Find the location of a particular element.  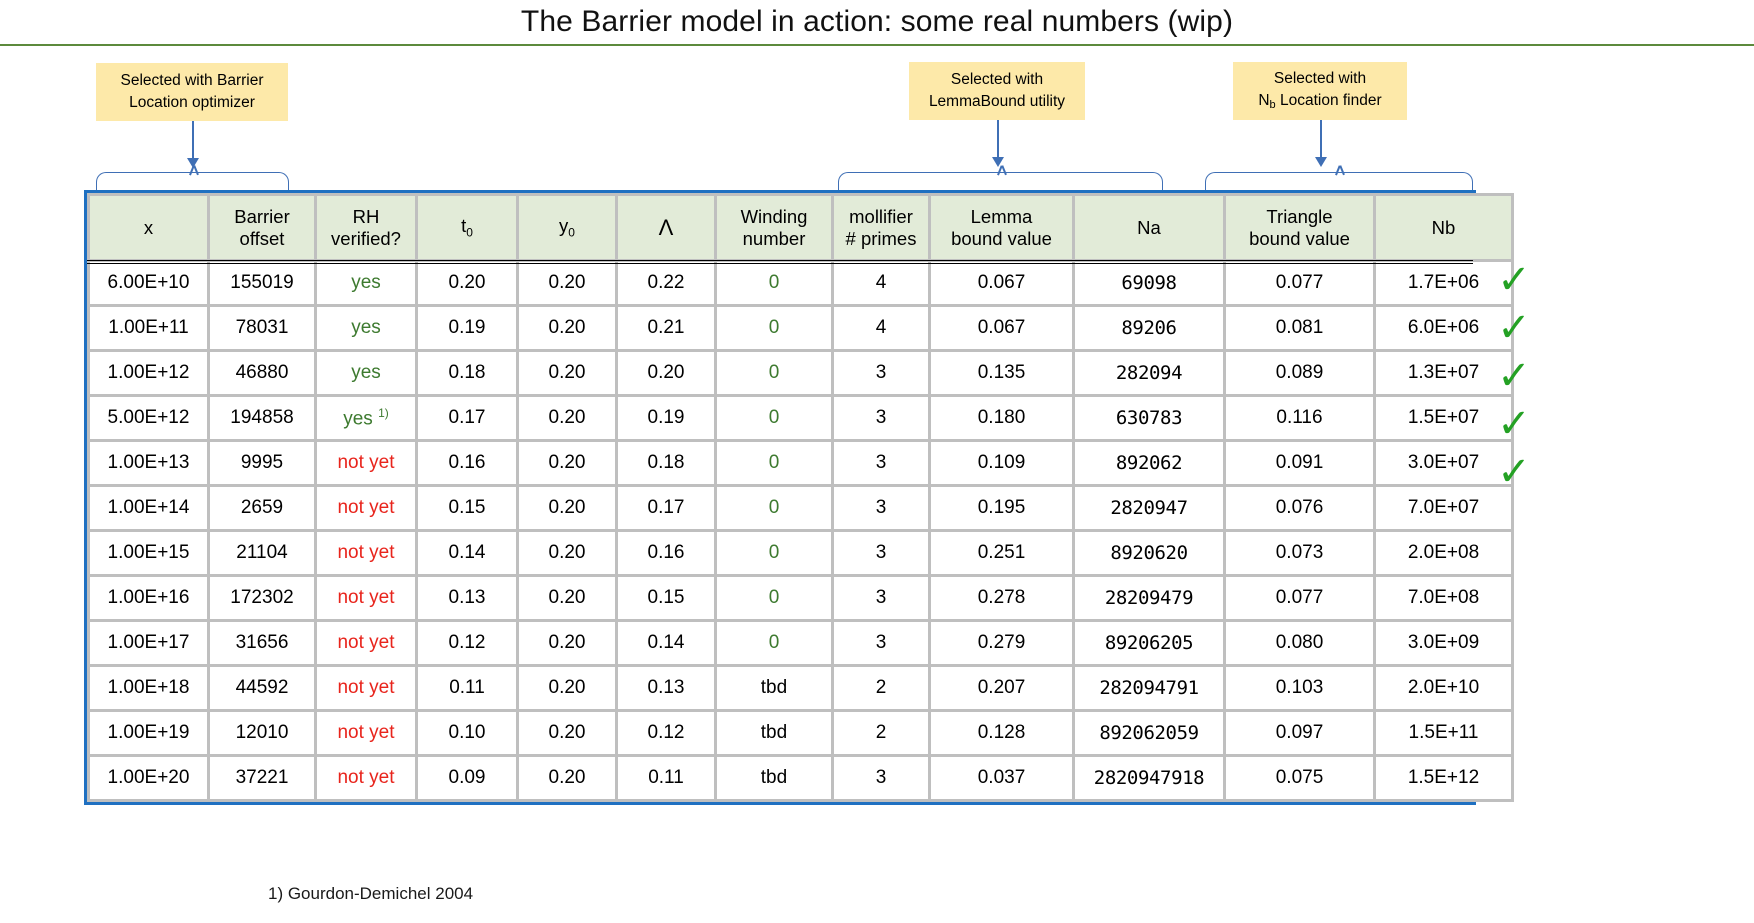

callout-line-2: LemmaBound utility is located at coordinates (997, 101).